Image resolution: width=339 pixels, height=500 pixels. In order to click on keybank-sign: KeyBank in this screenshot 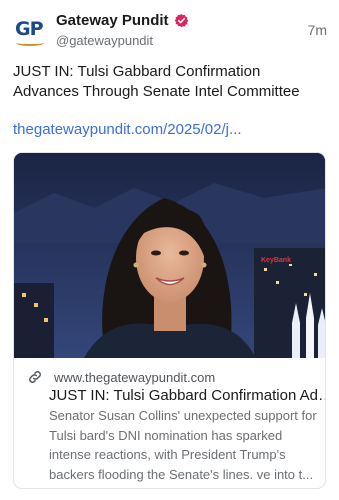, I will do `click(276, 260)`.